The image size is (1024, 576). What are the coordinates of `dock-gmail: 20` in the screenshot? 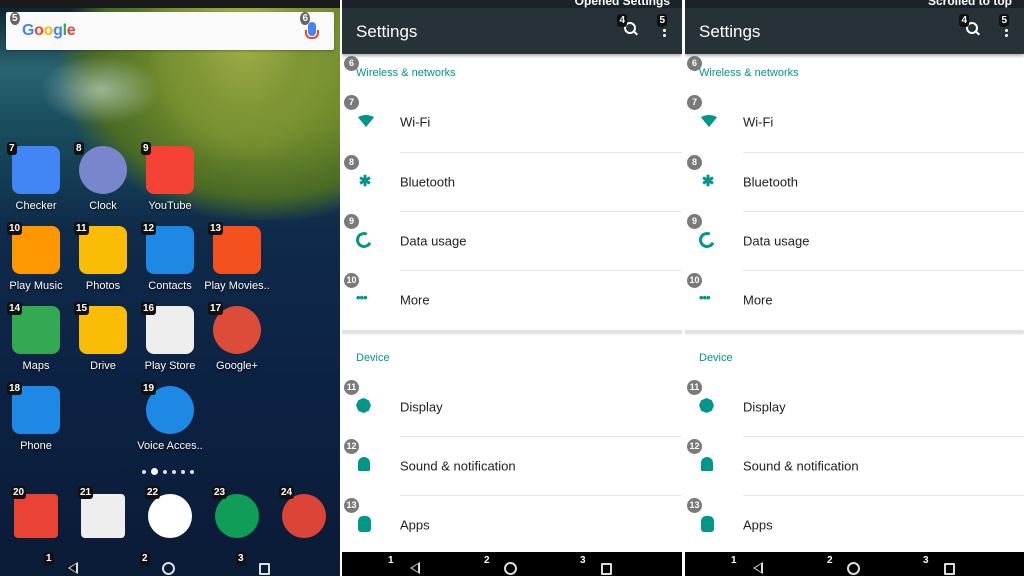 It's located at (36, 511).